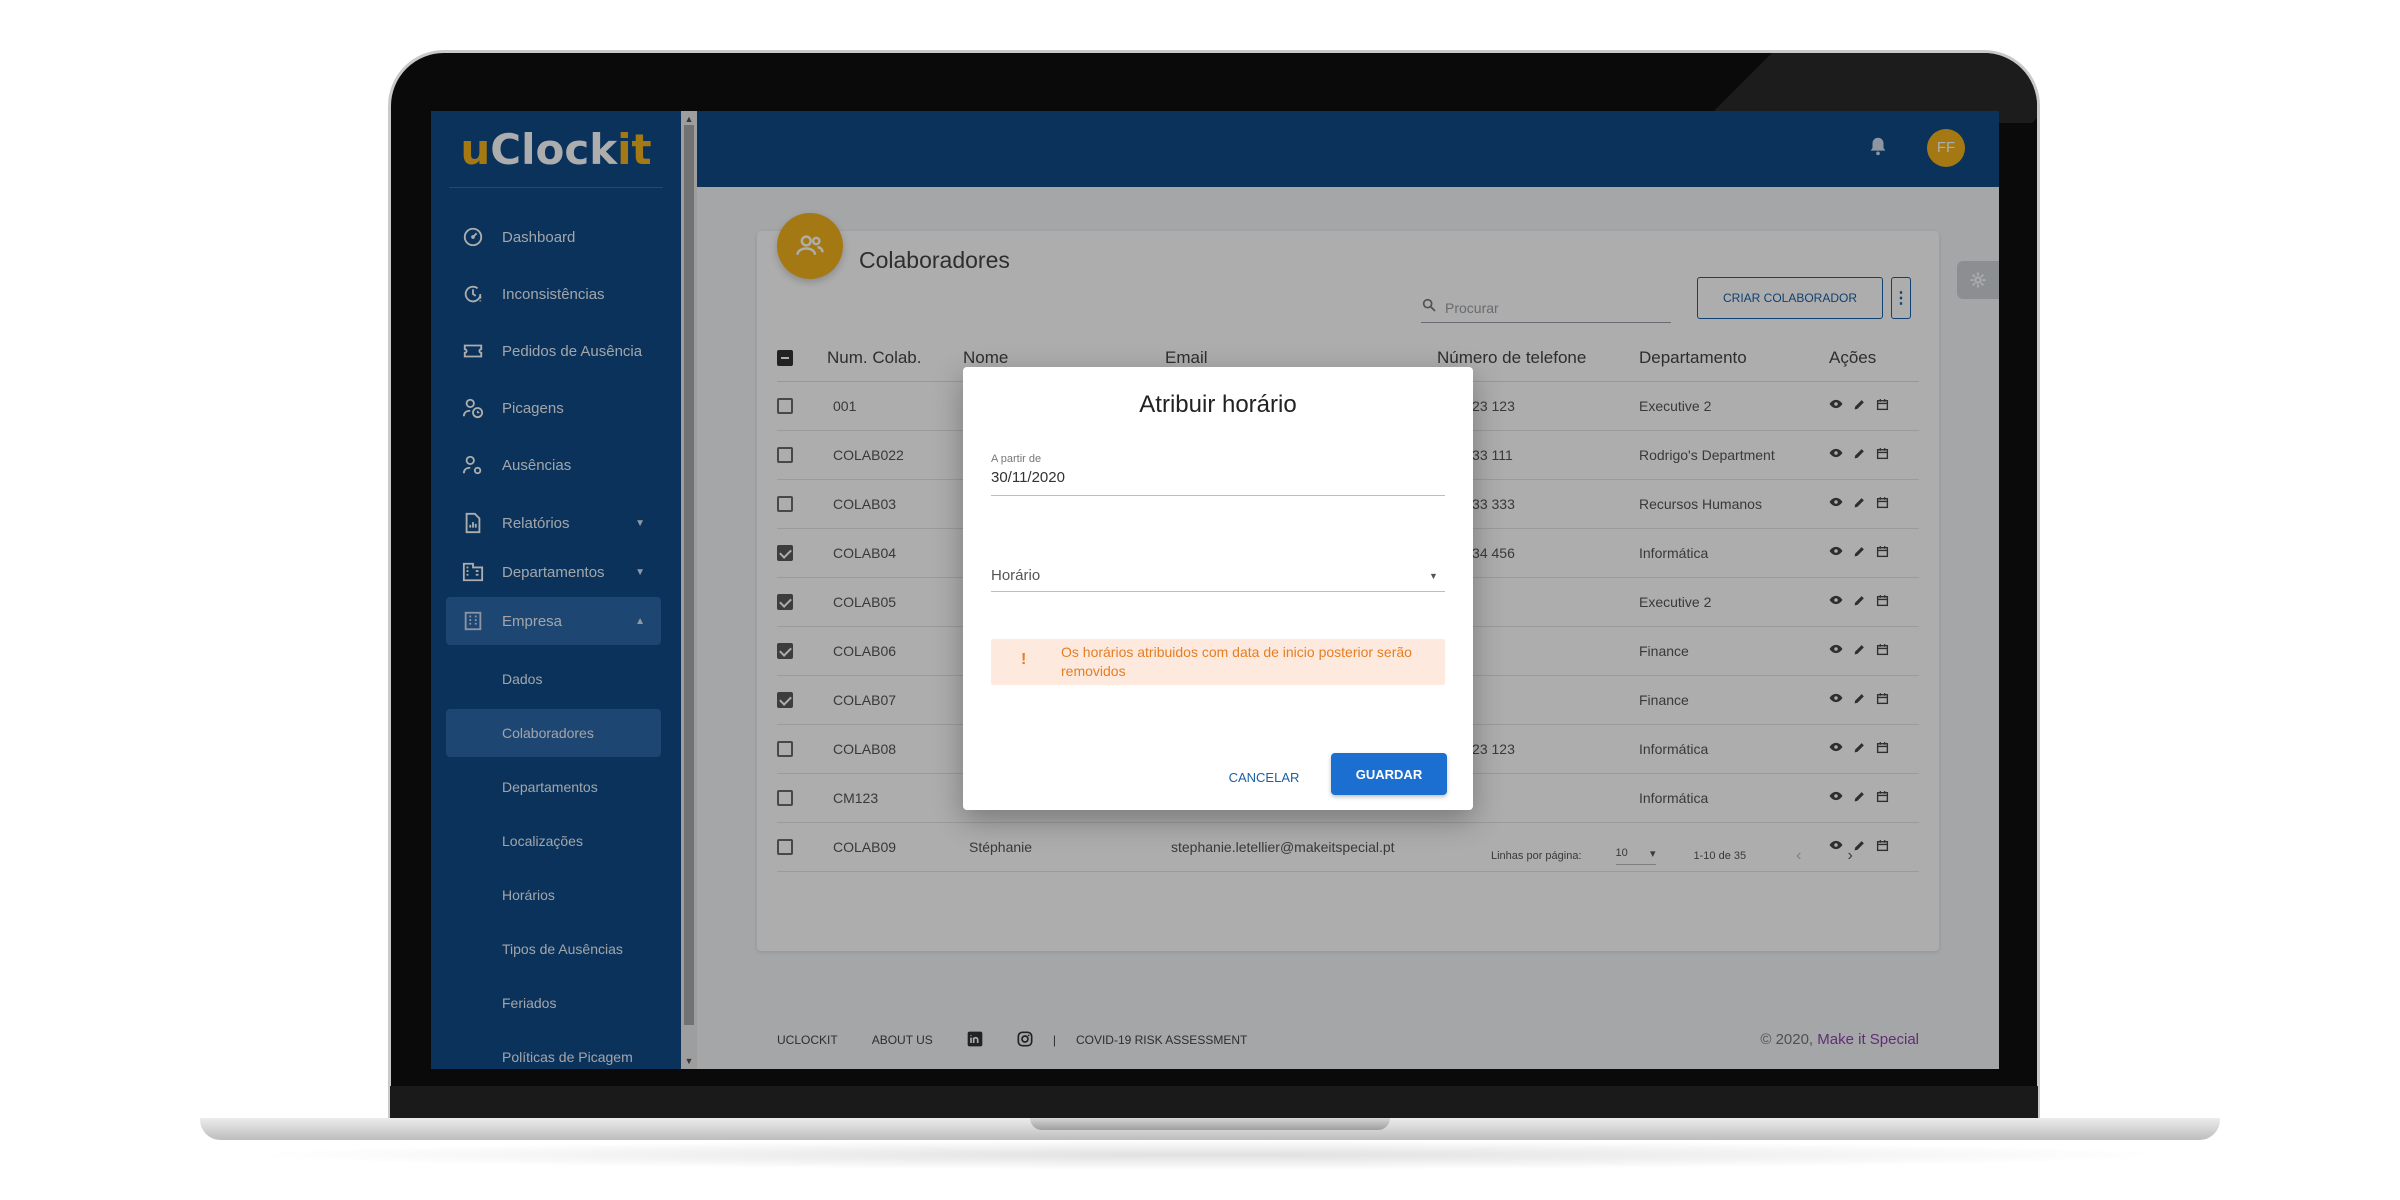 The image size is (2400, 1200). Describe the element at coordinates (1015, 575) in the screenshot. I see `schedule-select: Horário` at that location.